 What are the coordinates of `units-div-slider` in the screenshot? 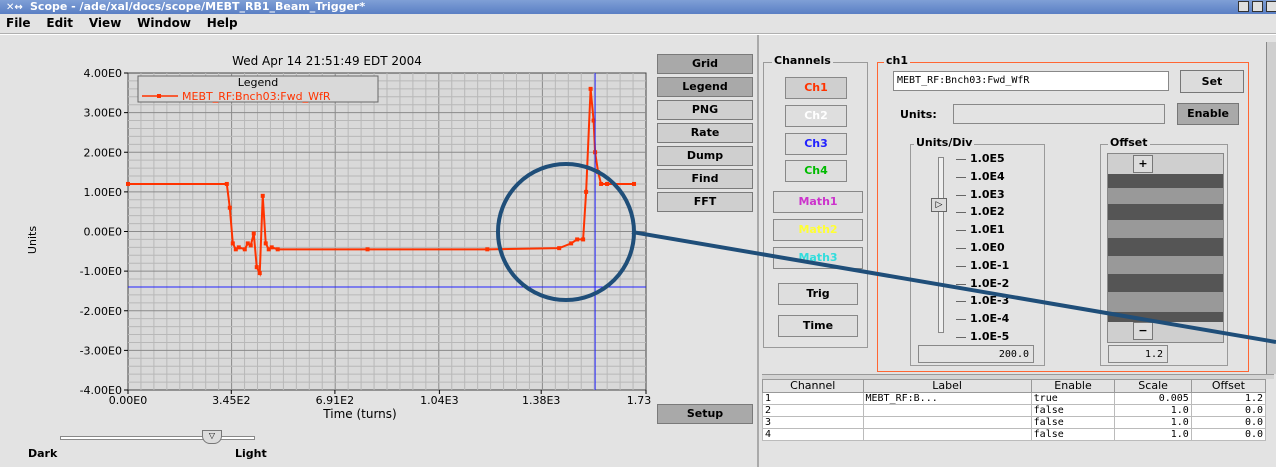 It's located at (941, 245).